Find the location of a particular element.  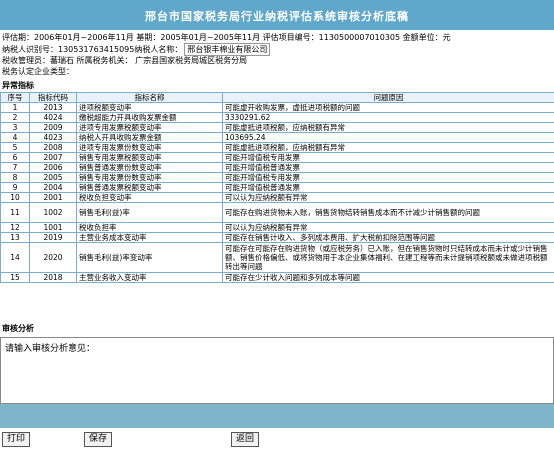

taxpayer-id-label: 纳税人识别号： is located at coordinates (30, 49).